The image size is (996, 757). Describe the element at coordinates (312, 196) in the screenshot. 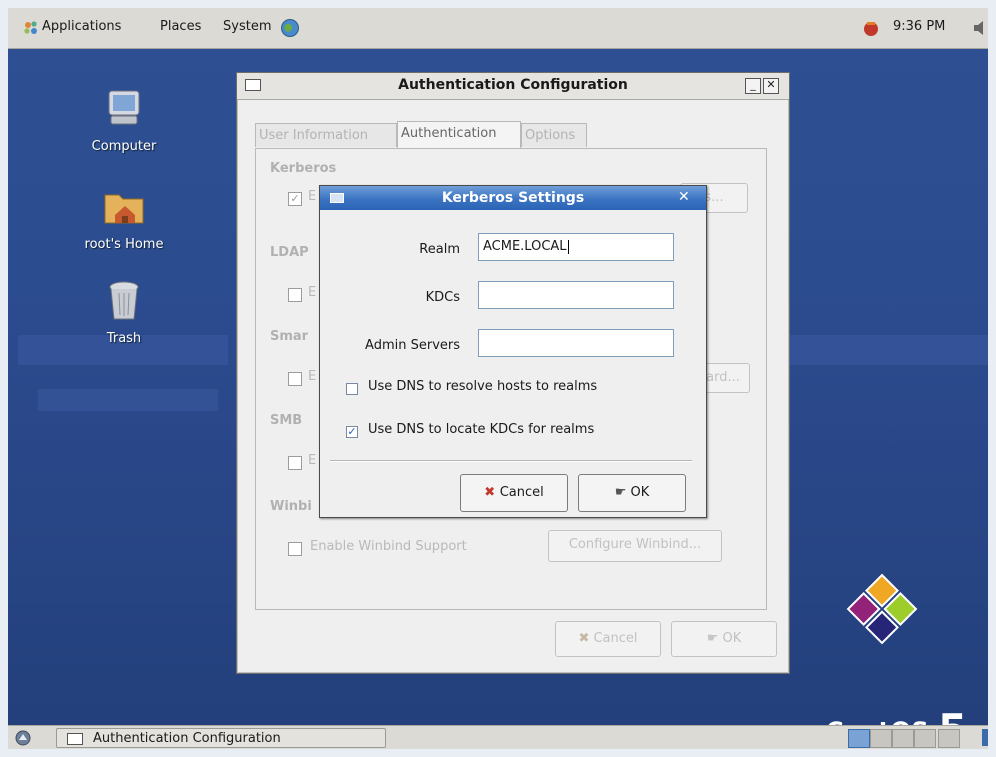

I see `kerberos-enable-label: E` at that location.